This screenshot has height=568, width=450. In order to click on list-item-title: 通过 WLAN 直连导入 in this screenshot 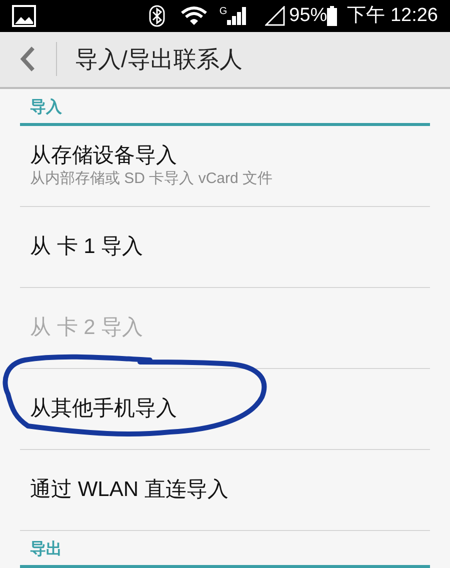, I will do `click(225, 490)`.